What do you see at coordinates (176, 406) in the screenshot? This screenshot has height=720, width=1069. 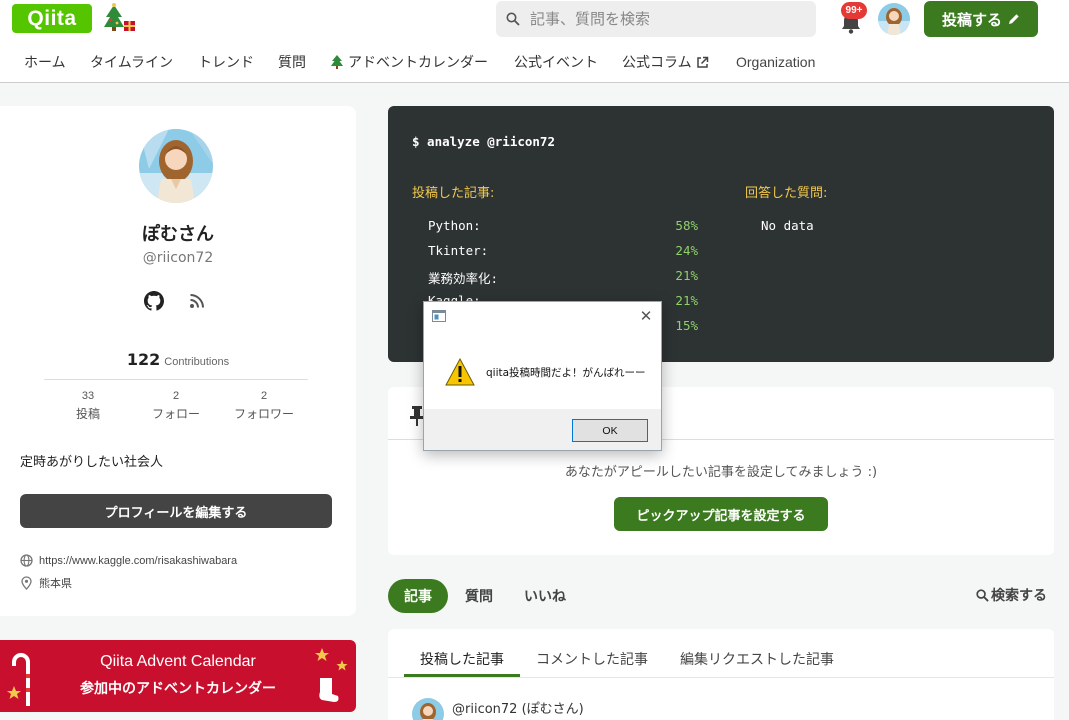 I see `stat-following: 2 フォロー` at bounding box center [176, 406].